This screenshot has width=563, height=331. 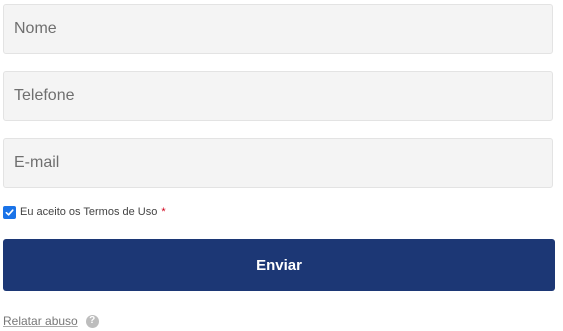 What do you see at coordinates (278, 29) in the screenshot?
I see `name-field` at bounding box center [278, 29].